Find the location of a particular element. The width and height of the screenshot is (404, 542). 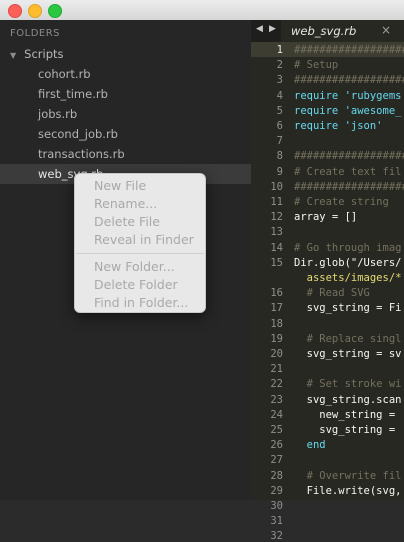

line-number: 14 is located at coordinates (276, 247).